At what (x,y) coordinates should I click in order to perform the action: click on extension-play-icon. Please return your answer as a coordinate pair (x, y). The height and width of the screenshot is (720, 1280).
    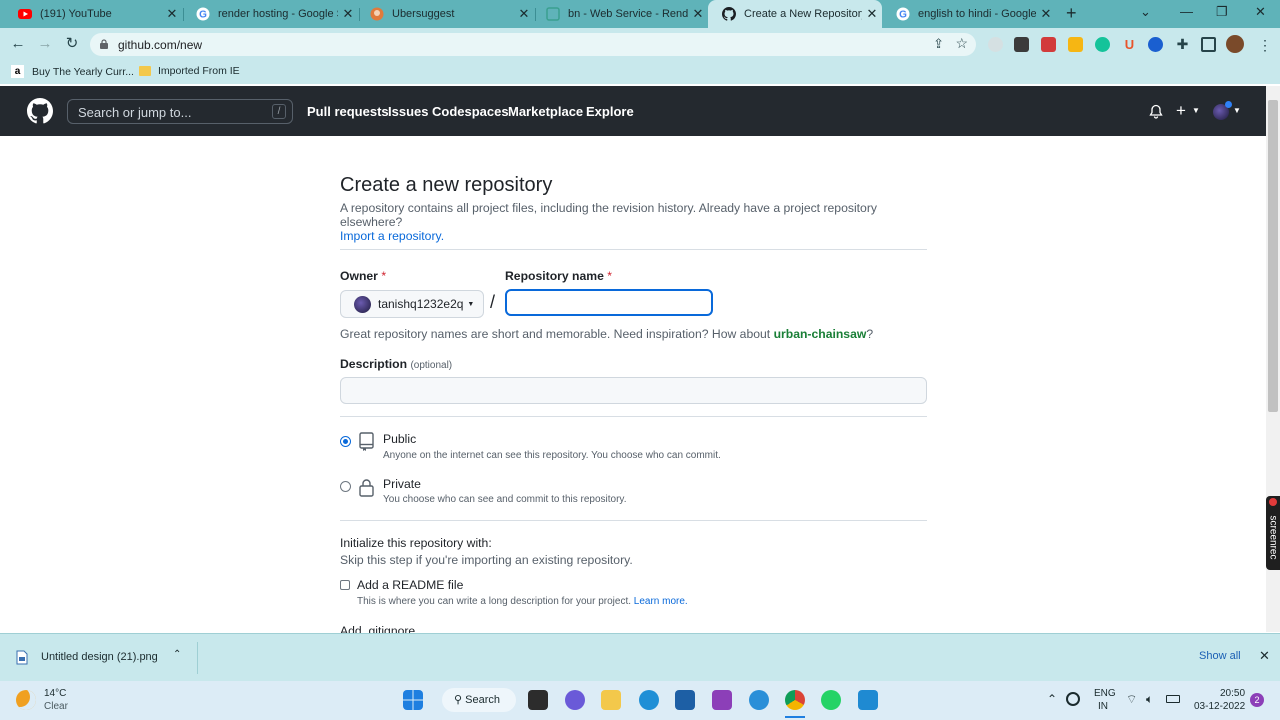
    Looking at the image, I should click on (1155, 44).